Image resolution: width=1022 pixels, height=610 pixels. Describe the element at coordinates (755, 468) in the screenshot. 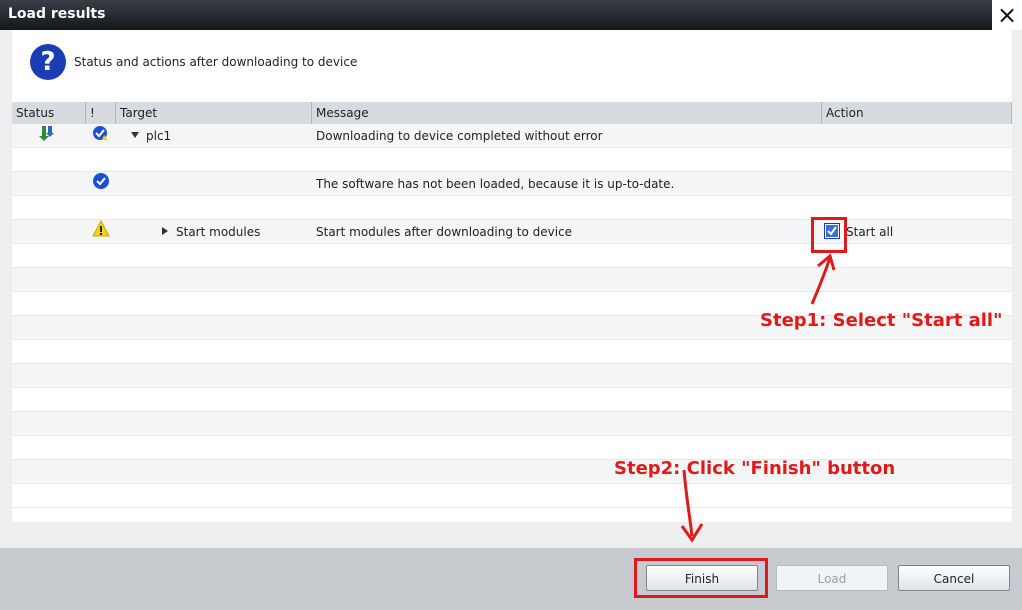

I see `step2-annotation: Step2: Click "Finish" button` at that location.